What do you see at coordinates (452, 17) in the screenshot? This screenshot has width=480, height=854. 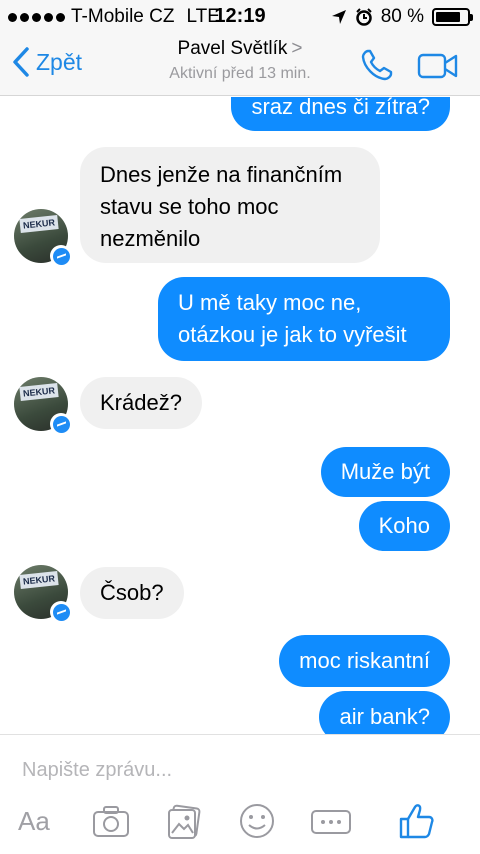 I see `battery-icon` at bounding box center [452, 17].